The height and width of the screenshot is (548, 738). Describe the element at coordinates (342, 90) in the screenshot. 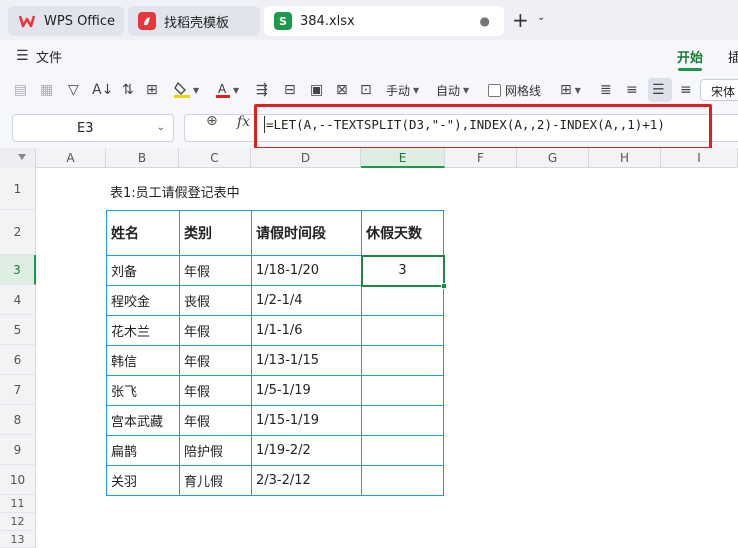

I see `table-style-icon: ⊠` at that location.